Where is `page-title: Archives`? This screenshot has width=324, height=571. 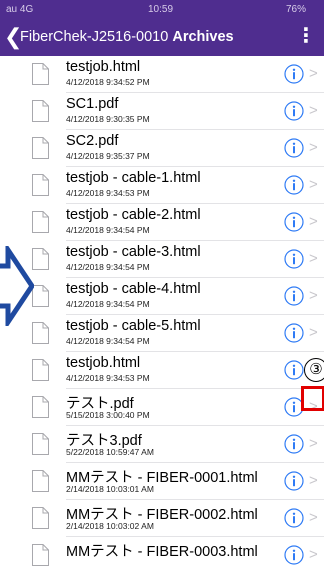 page-title: Archives is located at coordinates (203, 37).